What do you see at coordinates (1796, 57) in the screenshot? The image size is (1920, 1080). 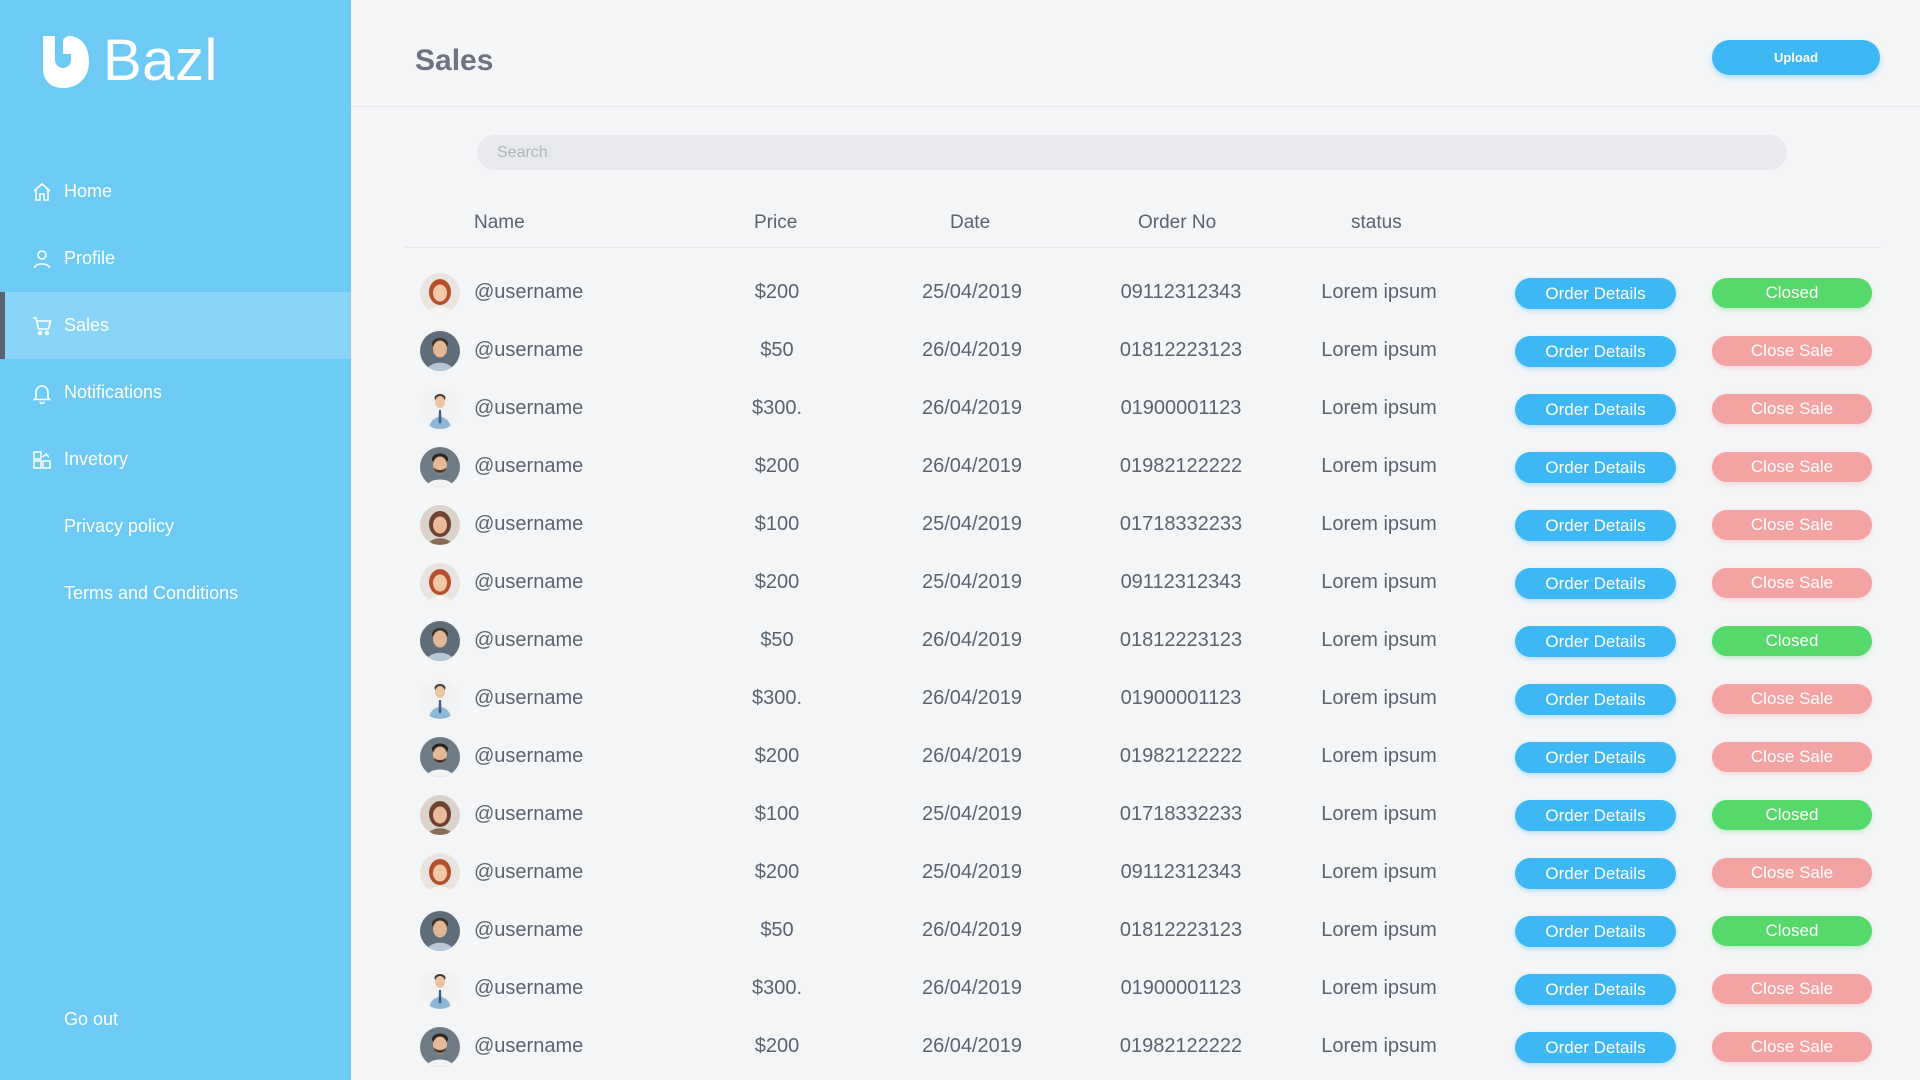 I see `upload-button: Upload` at bounding box center [1796, 57].